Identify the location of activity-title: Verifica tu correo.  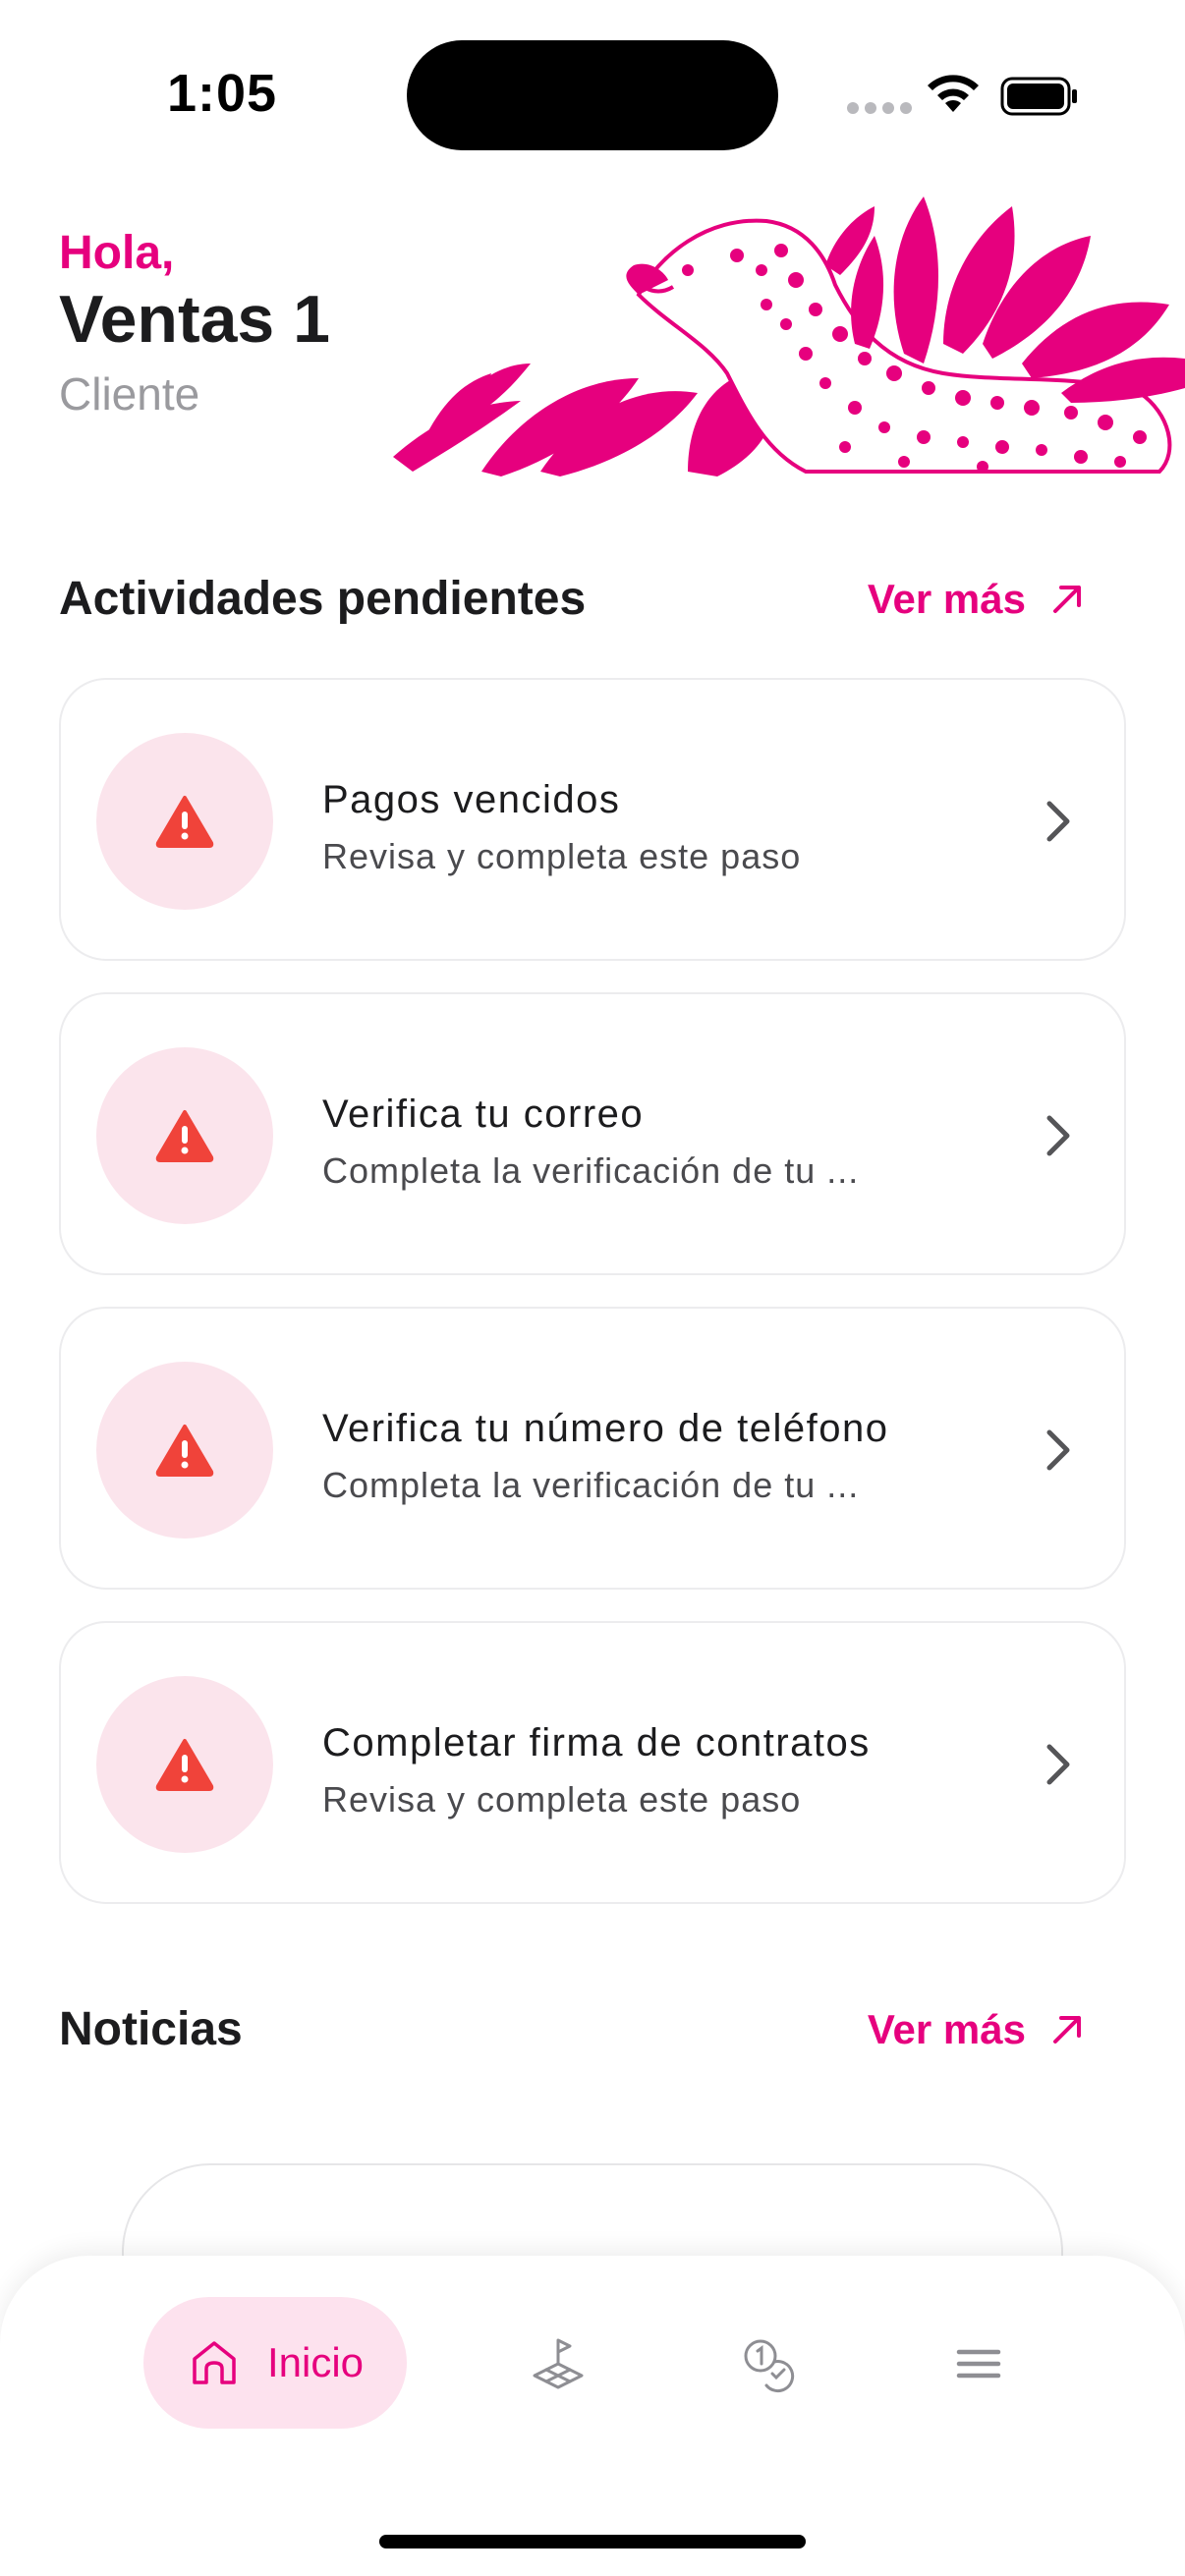
(484, 1114).